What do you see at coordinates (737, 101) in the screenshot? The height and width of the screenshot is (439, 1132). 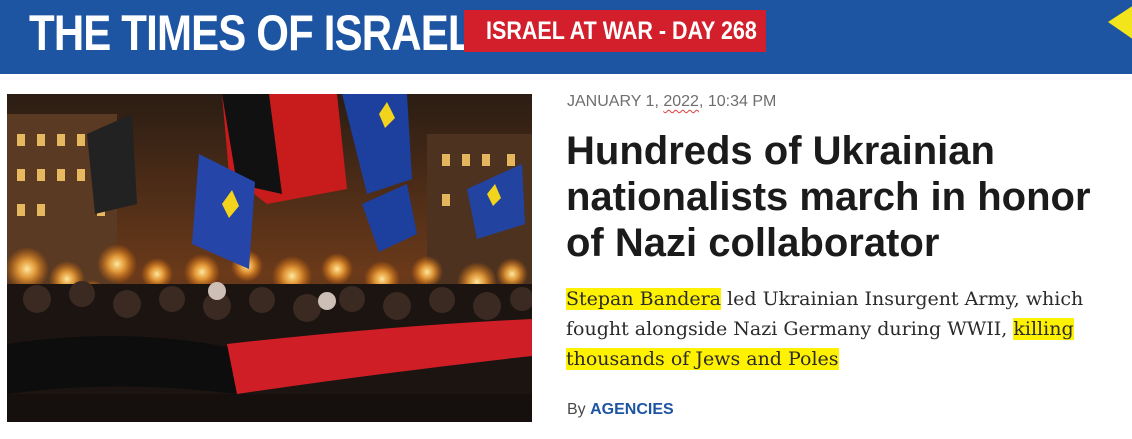 I see `date-time: , 10:34 PM` at bounding box center [737, 101].